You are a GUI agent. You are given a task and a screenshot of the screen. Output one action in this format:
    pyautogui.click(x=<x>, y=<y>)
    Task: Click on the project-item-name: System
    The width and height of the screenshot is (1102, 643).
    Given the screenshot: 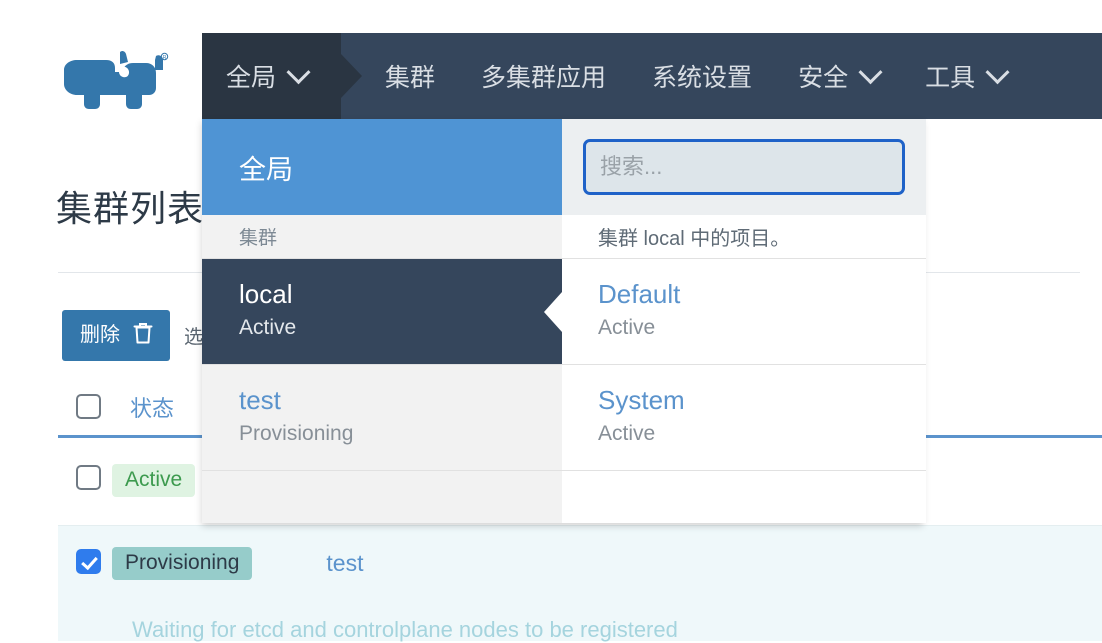 What is the action you would take?
    pyautogui.click(x=762, y=400)
    